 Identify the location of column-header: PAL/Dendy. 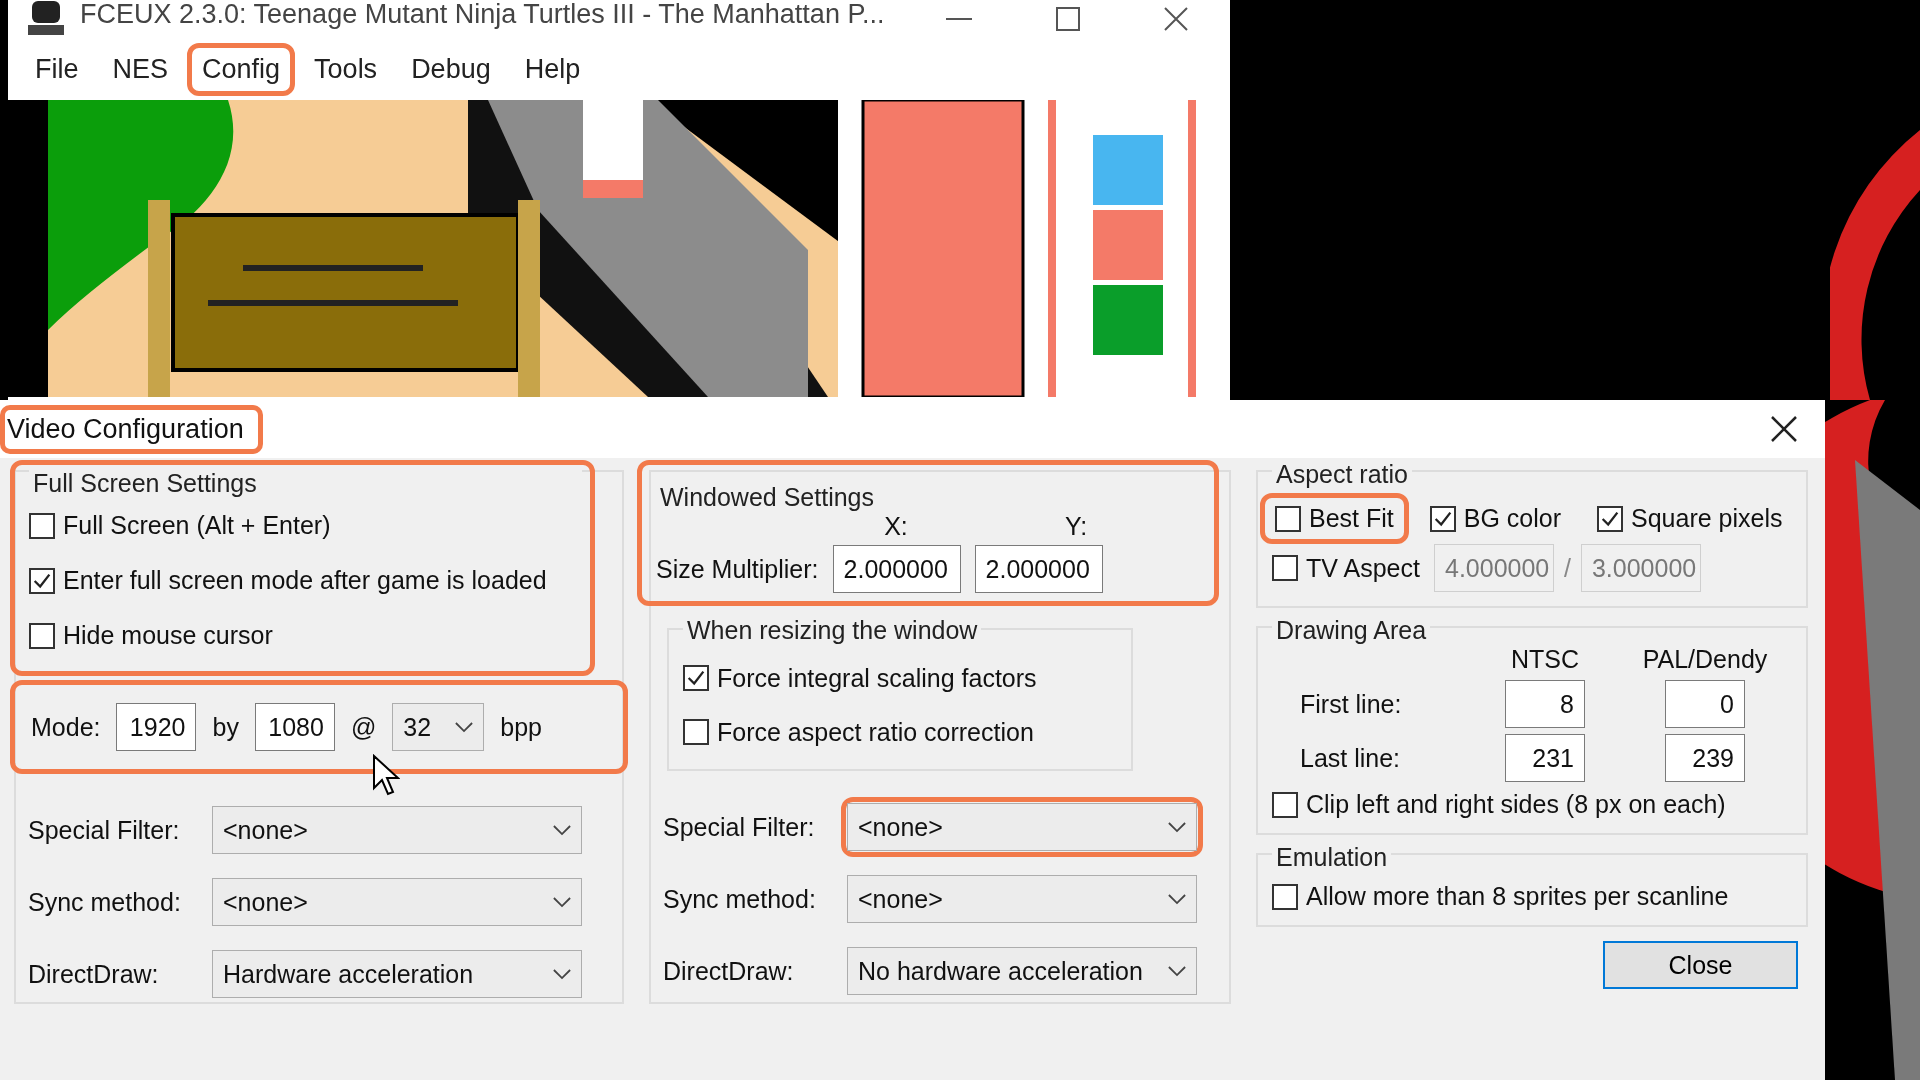
(1705, 659).